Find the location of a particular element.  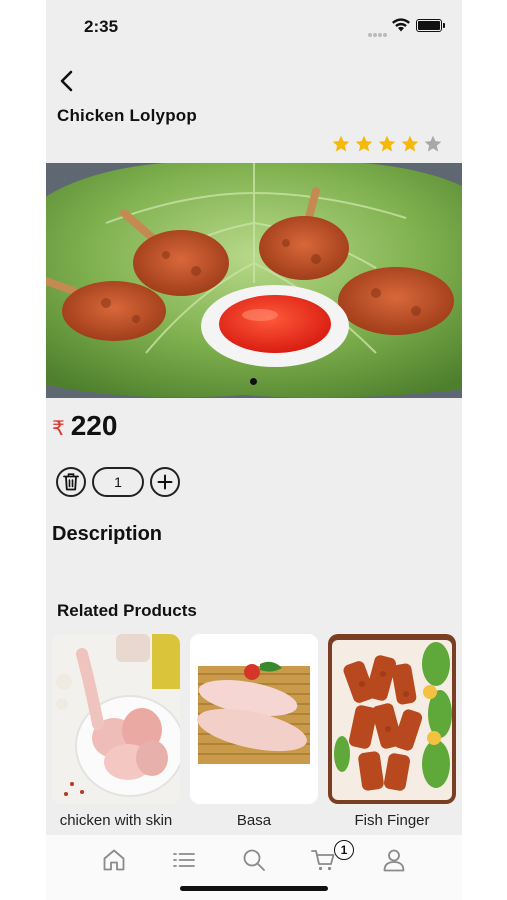

cart-icon is located at coordinates (323, 860).